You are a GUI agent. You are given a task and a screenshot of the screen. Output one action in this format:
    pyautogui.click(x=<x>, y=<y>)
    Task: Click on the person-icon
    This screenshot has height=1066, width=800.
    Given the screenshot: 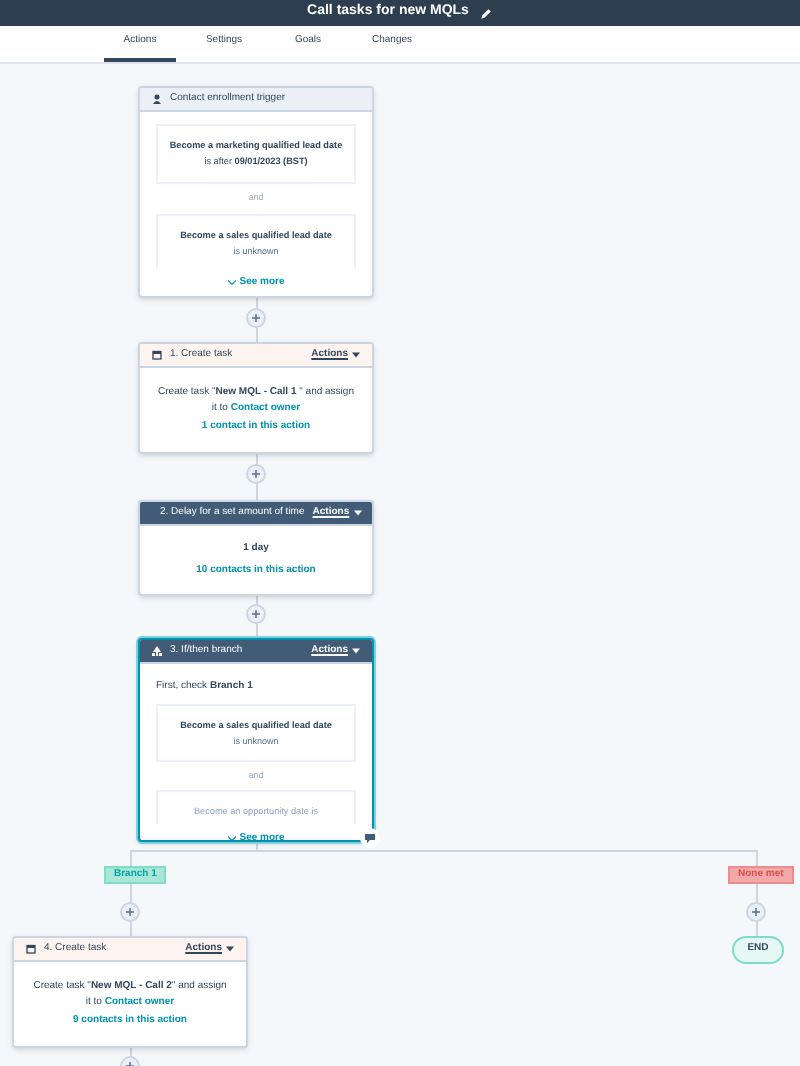 What is the action you would take?
    pyautogui.click(x=157, y=99)
    